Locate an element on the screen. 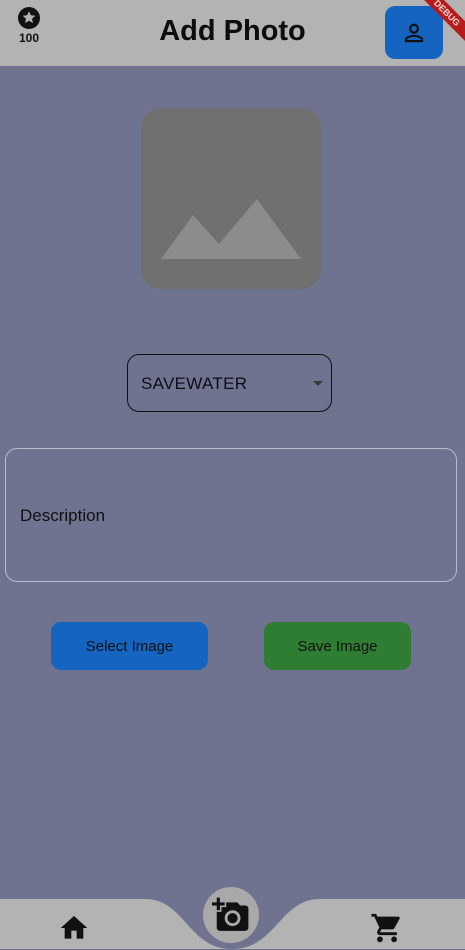 This screenshot has width=465, height=950. cart-icon is located at coordinates (385, 928).